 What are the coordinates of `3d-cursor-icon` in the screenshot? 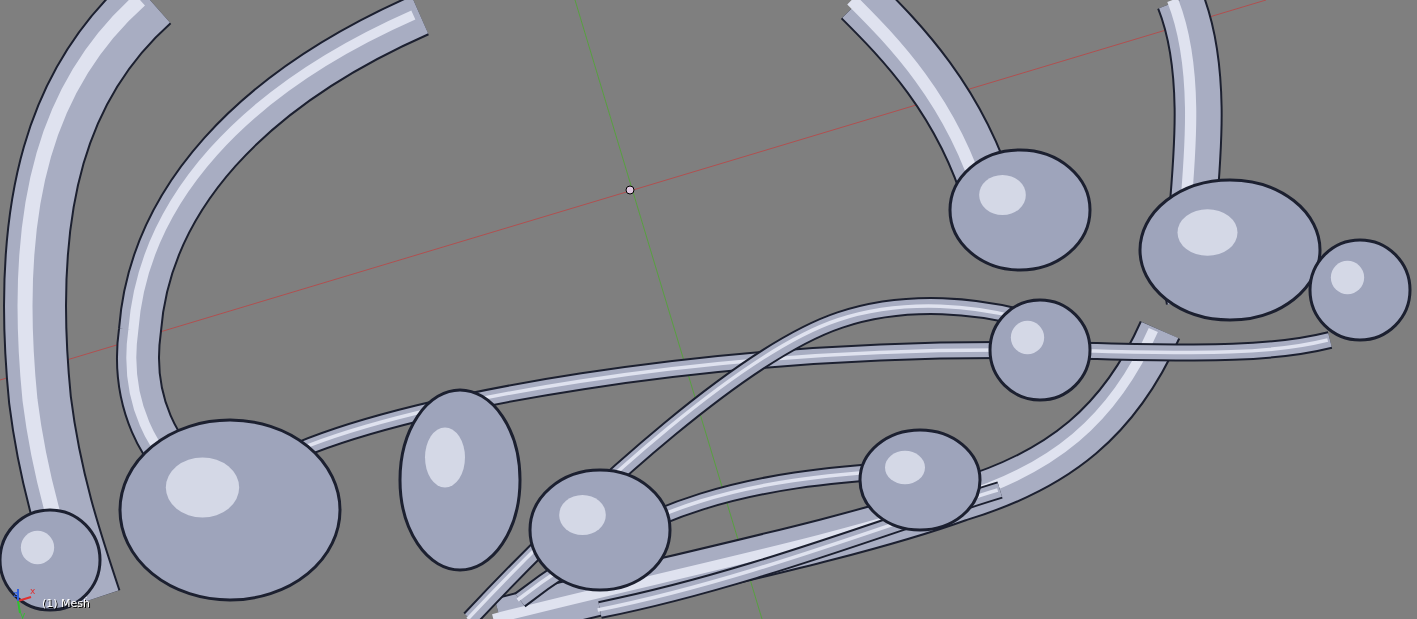 It's located at (630, 190).